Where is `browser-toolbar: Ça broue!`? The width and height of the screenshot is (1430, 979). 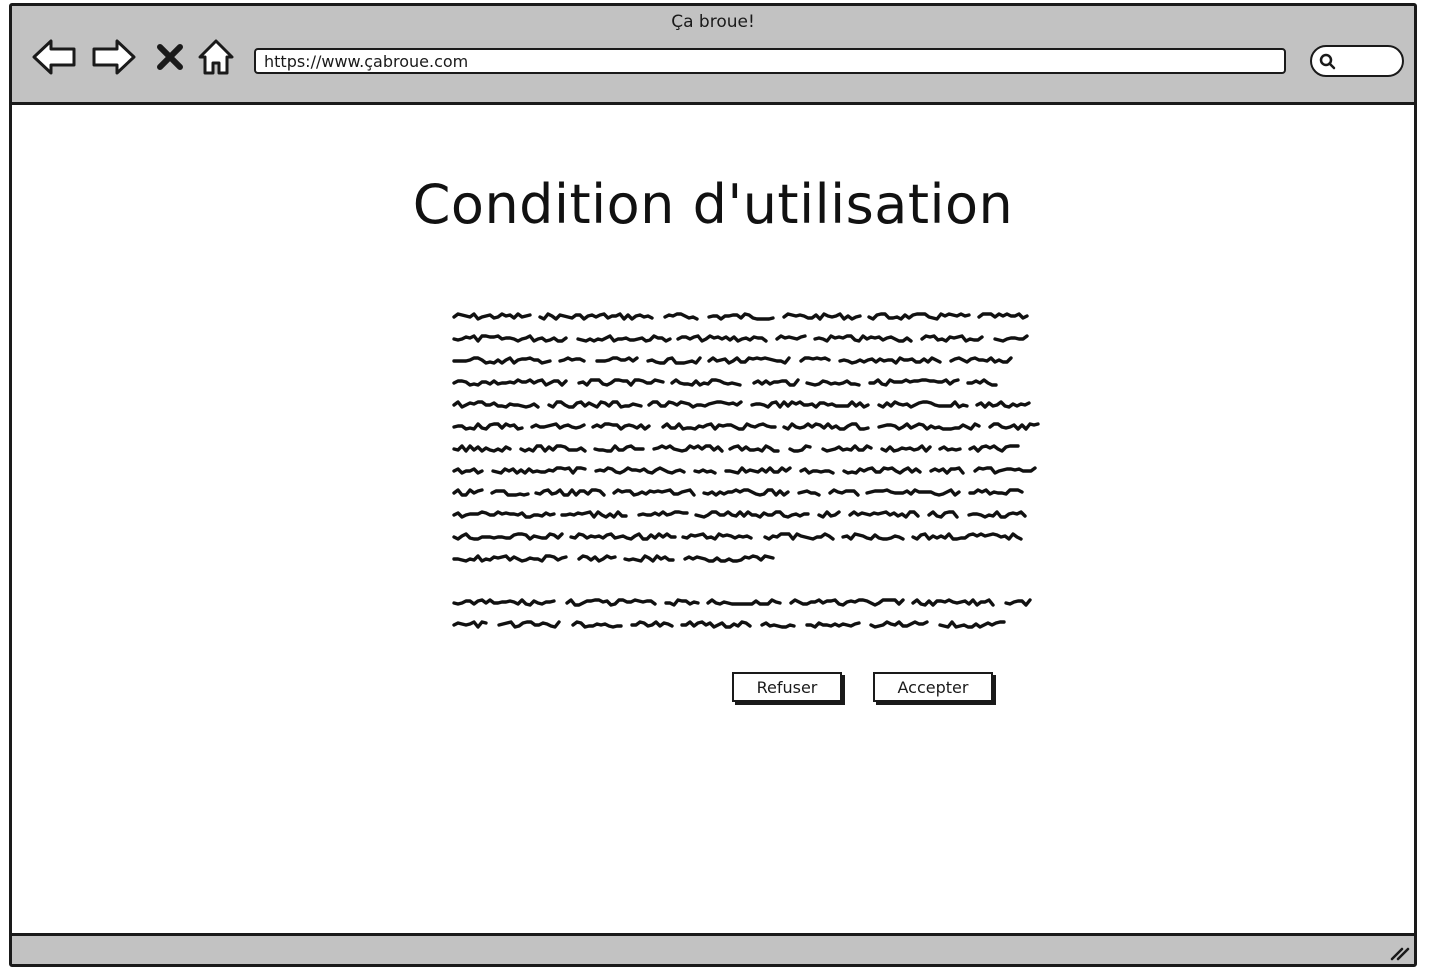 browser-toolbar: Ça broue! is located at coordinates (713, 55).